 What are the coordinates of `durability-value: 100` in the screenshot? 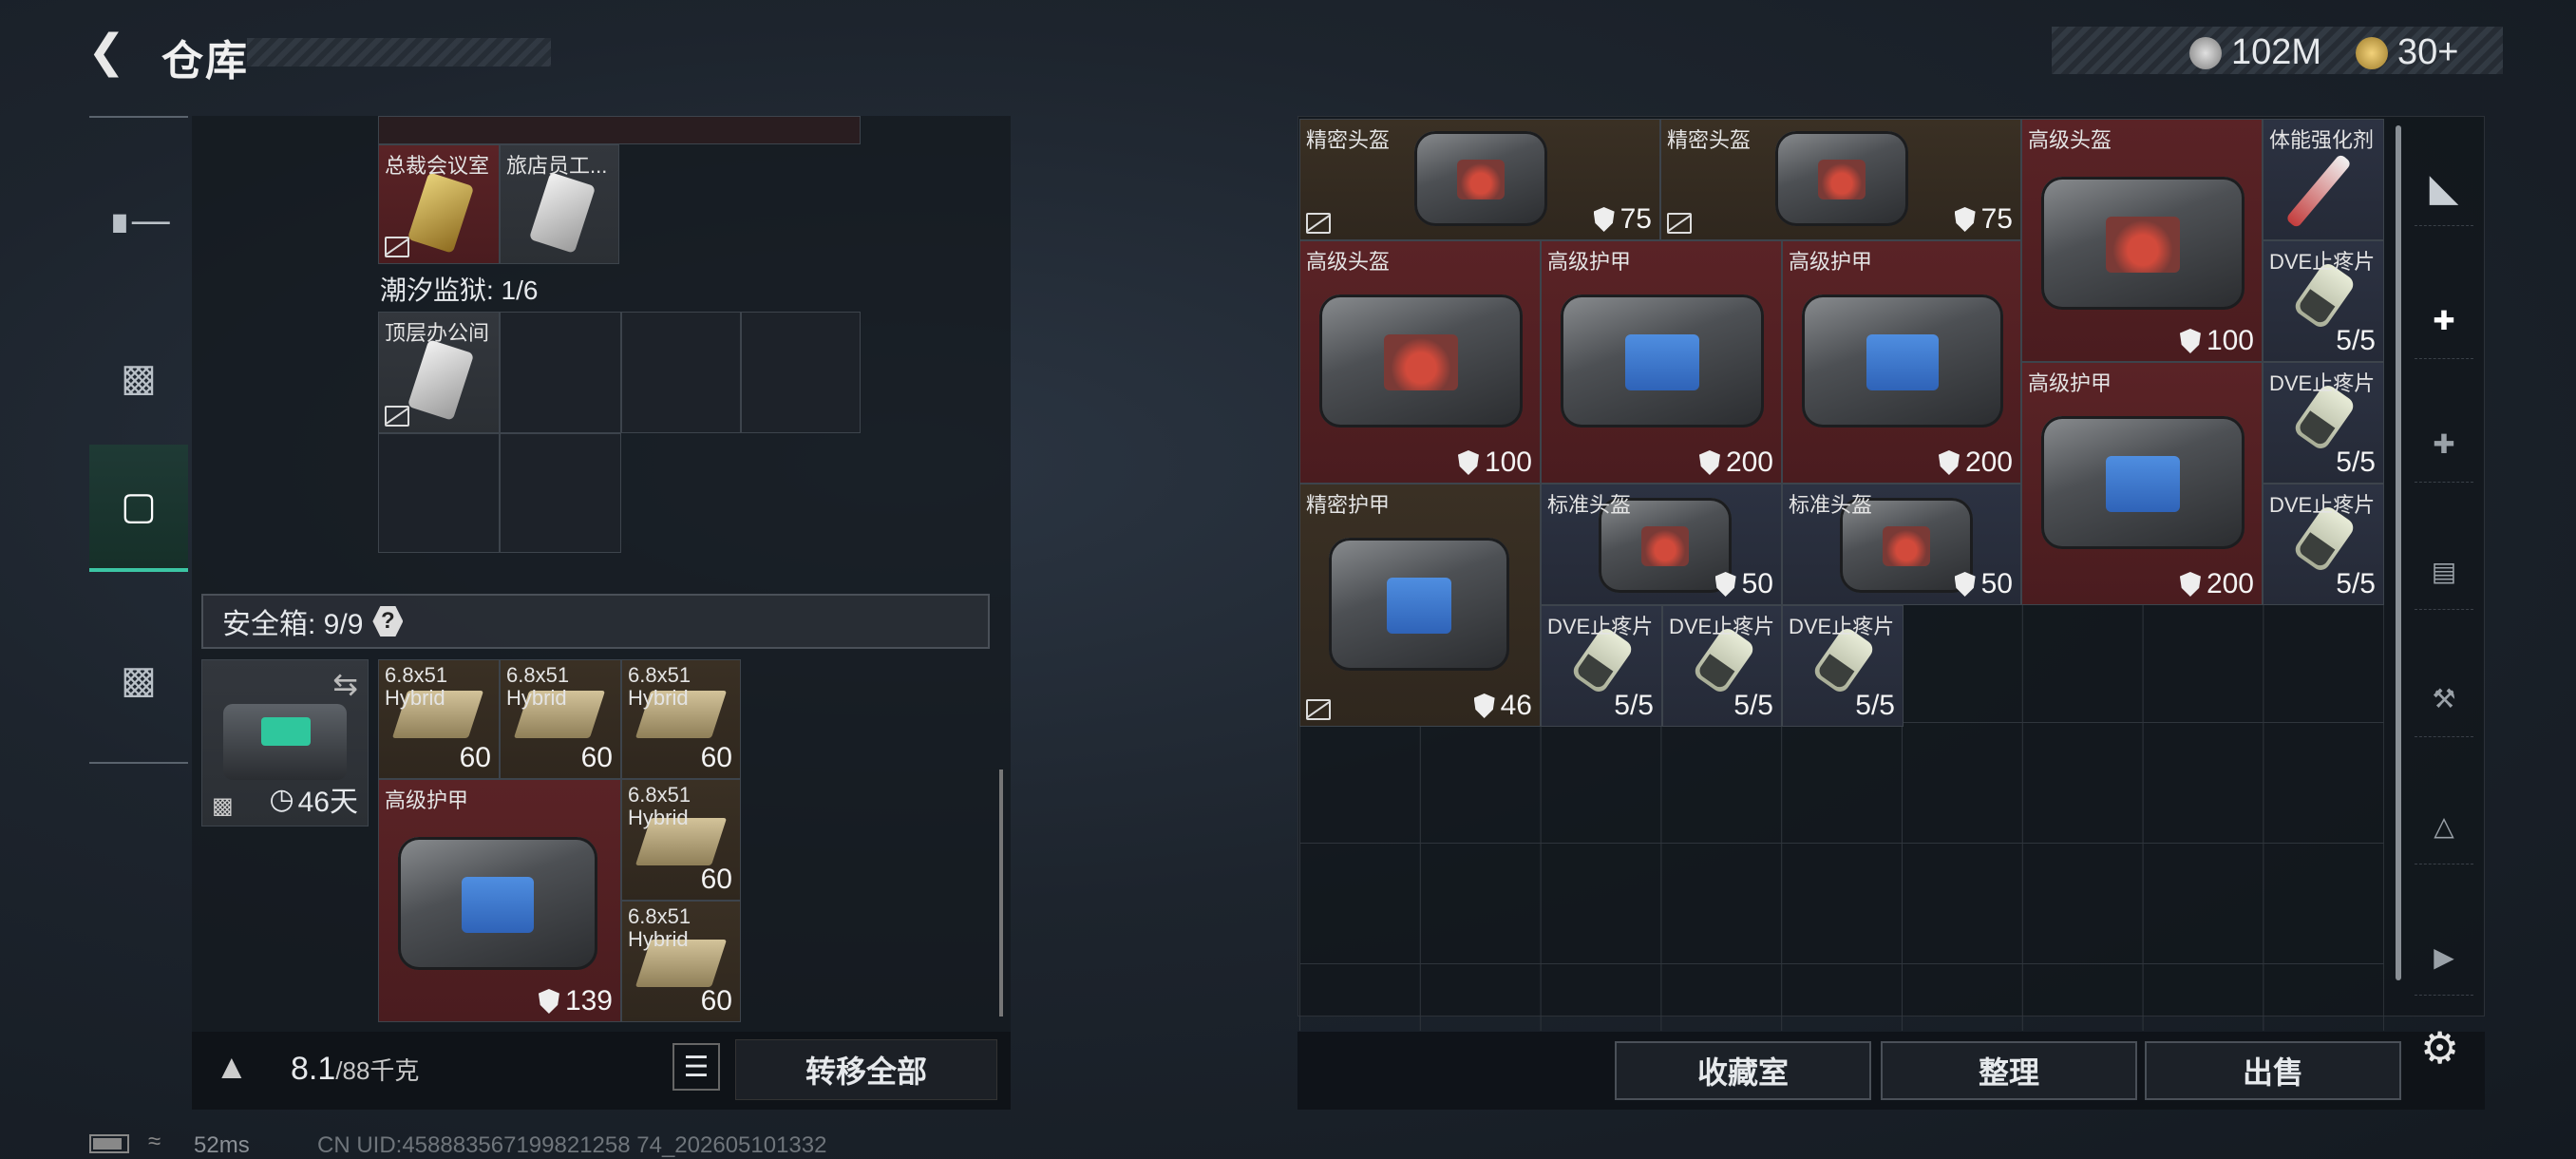 It's located at (2230, 340).